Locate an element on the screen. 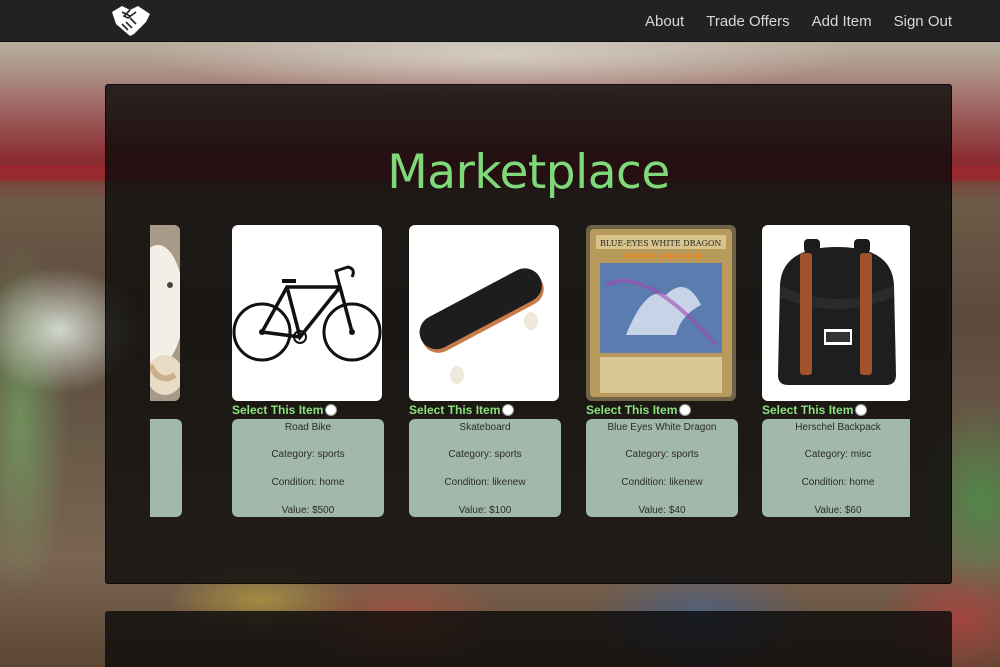 The height and width of the screenshot is (667, 1000). secondary-panel is located at coordinates (528, 639).